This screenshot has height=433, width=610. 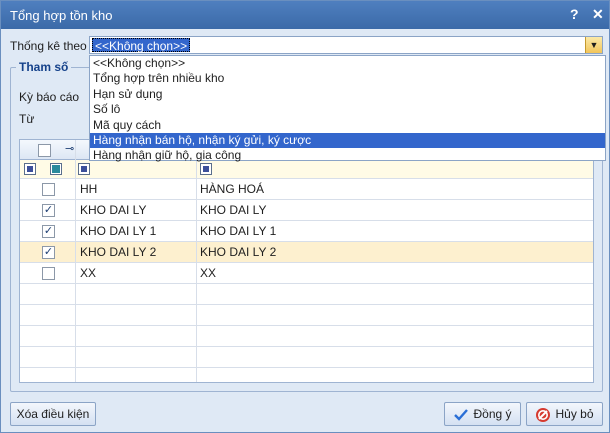 I want to click on cancel-label: Hủy bỏ, so click(x=574, y=414).